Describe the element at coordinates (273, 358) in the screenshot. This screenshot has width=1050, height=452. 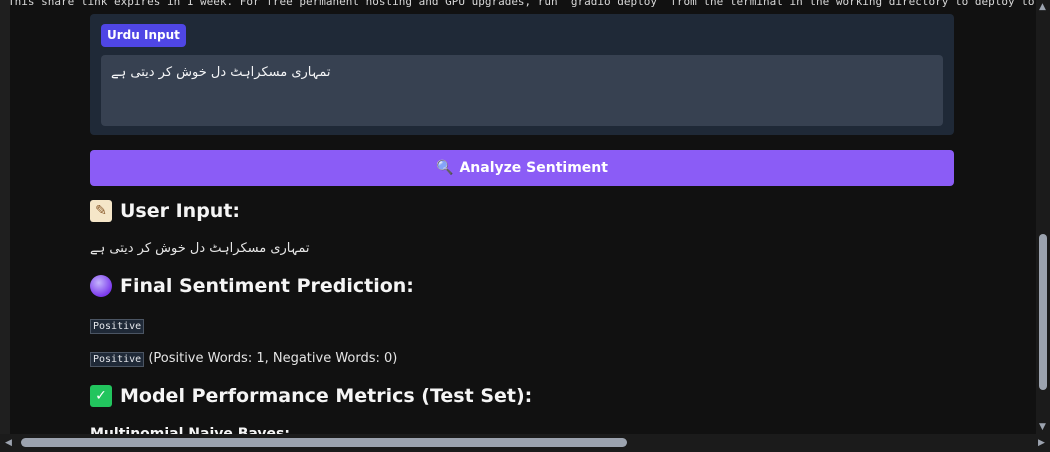
I see `lexicon-word-counts: (Positive Words: 1, Negative Words: 0)` at that location.